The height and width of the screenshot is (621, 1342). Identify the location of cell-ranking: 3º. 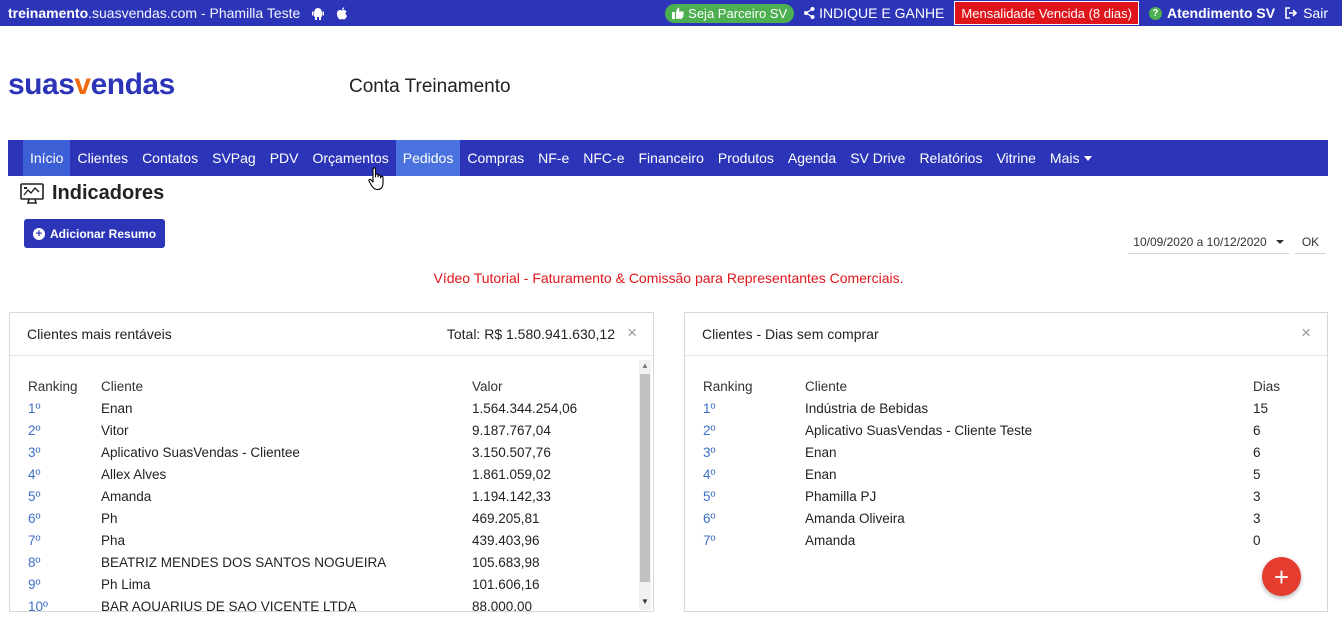
(34, 452).